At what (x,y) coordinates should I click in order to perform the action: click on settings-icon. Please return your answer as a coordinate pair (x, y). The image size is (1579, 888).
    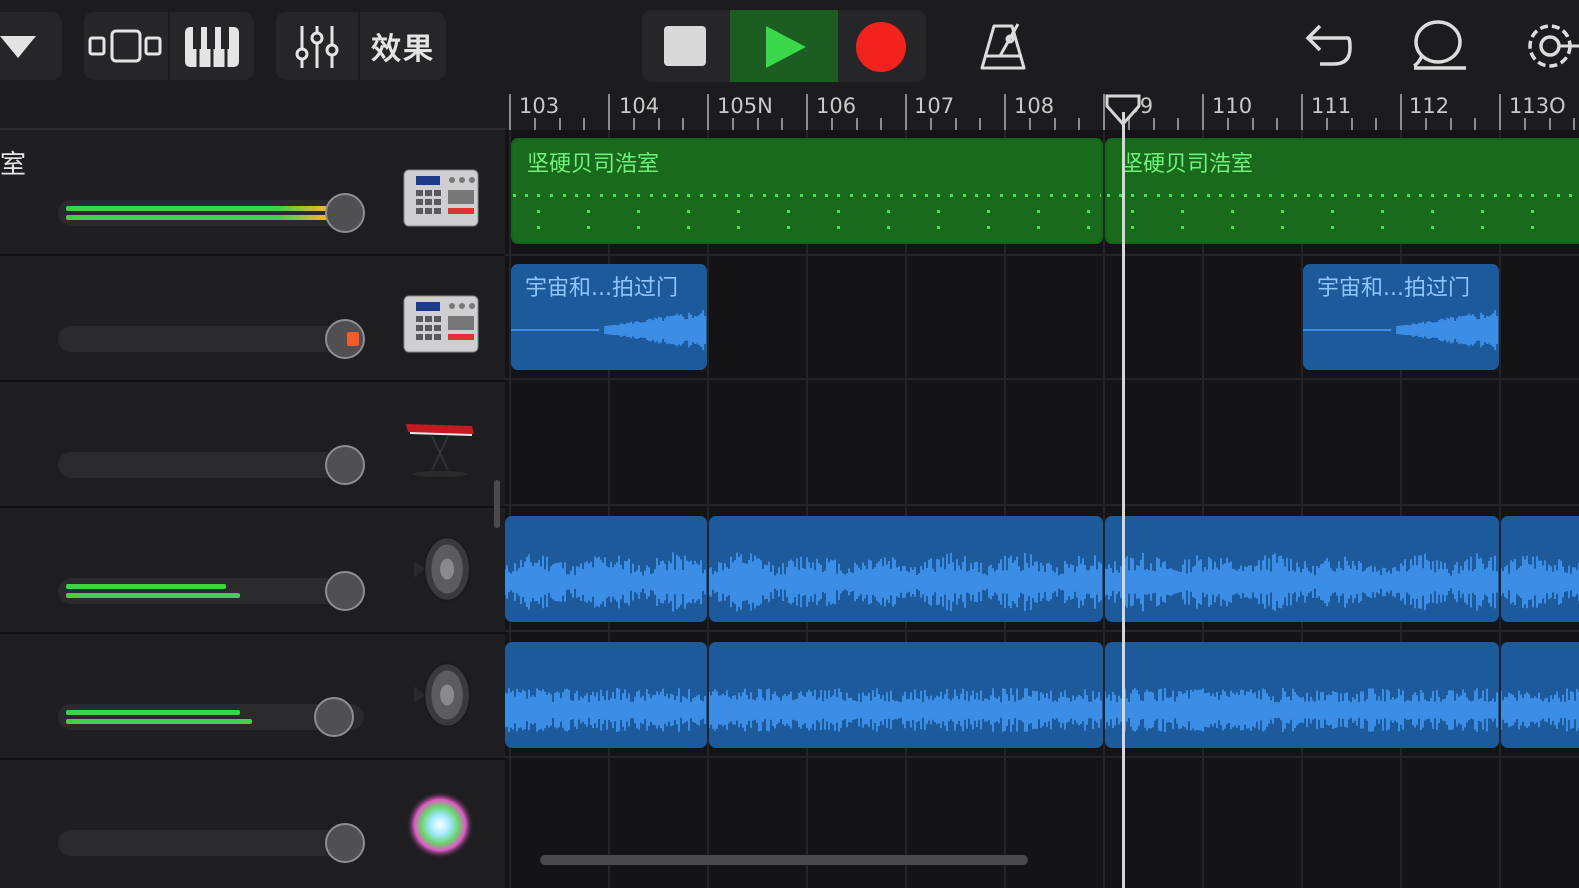
    Looking at the image, I should click on (1549, 46).